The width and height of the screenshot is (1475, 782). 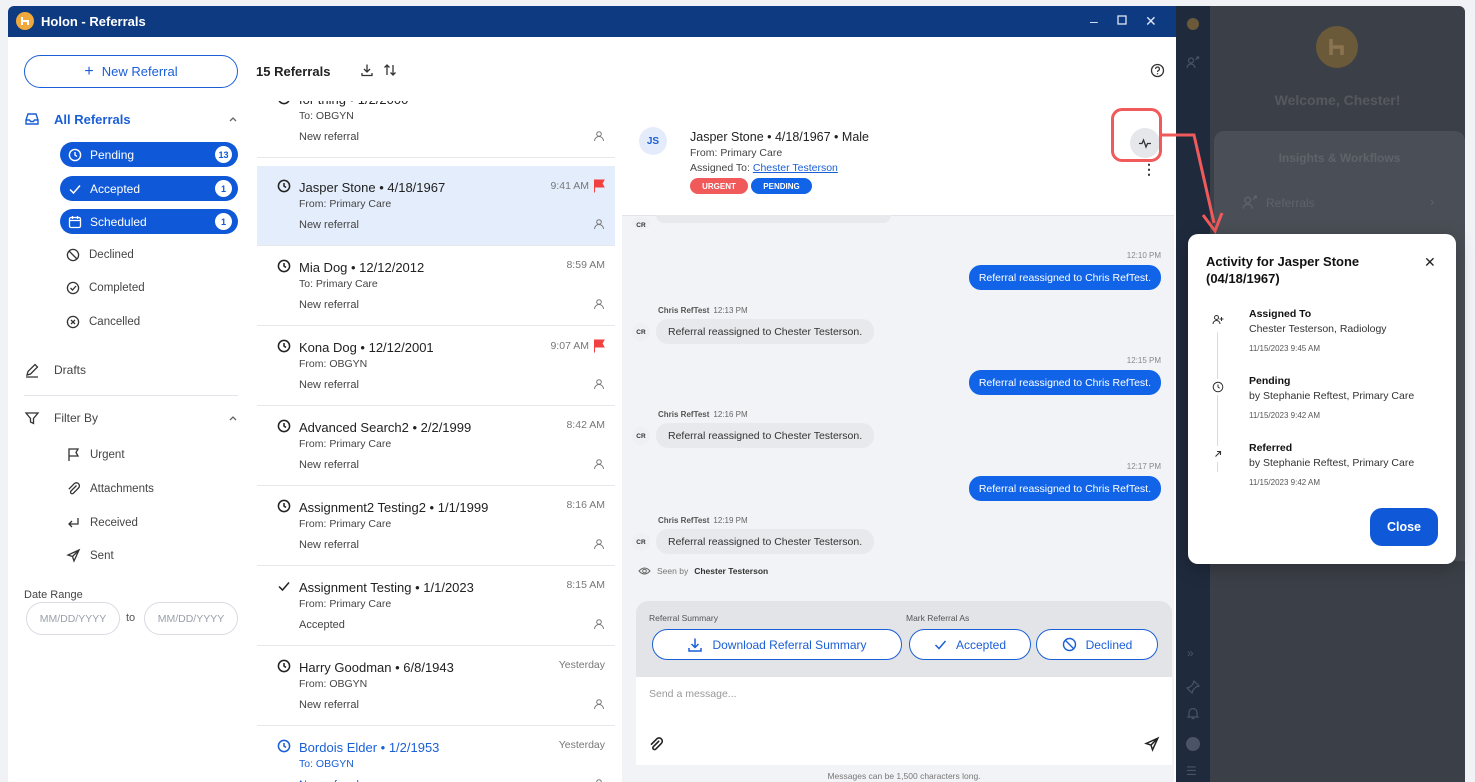 What do you see at coordinates (149, 221) in the screenshot?
I see `sidebar-item-scheduled: Scheduled 1` at bounding box center [149, 221].